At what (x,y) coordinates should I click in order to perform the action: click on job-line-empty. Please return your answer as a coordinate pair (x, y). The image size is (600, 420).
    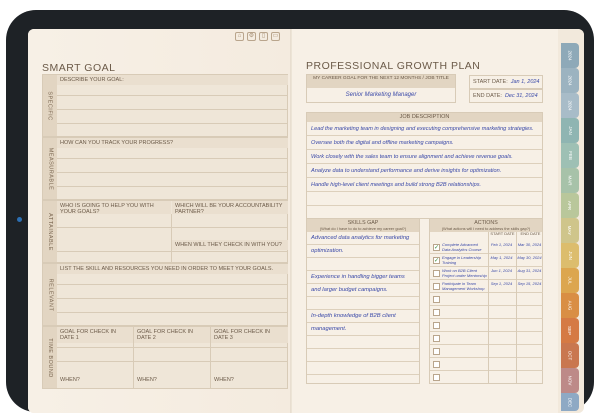
    Looking at the image, I should click on (424, 199).